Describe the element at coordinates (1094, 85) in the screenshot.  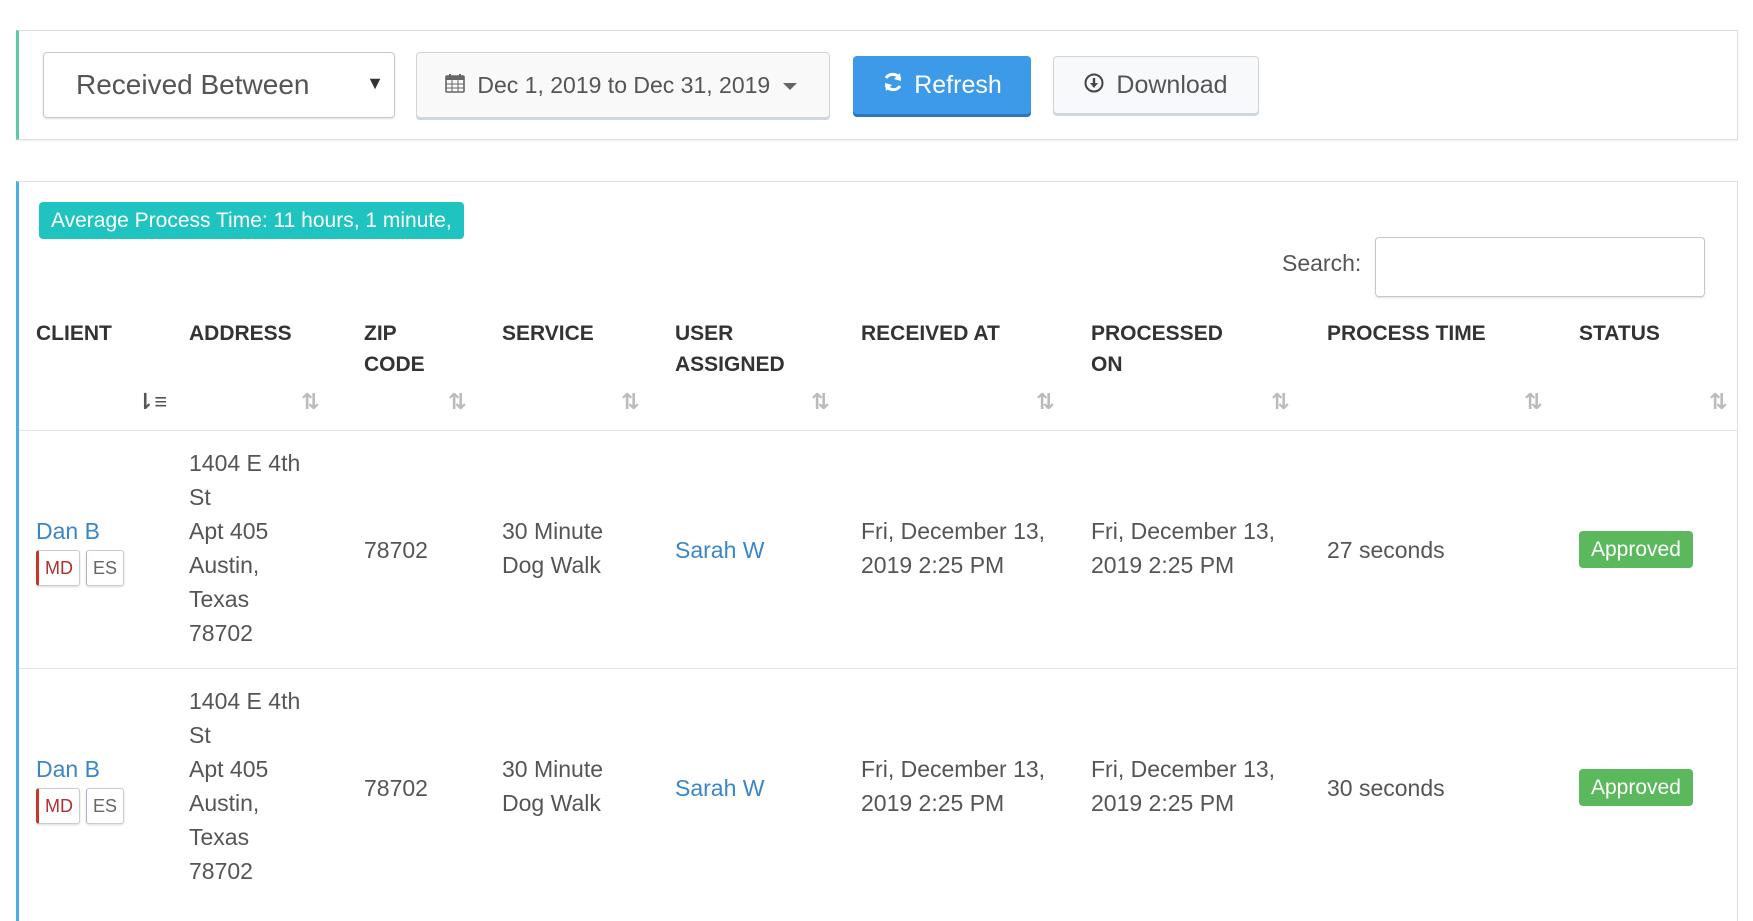
I see `download-icon` at that location.